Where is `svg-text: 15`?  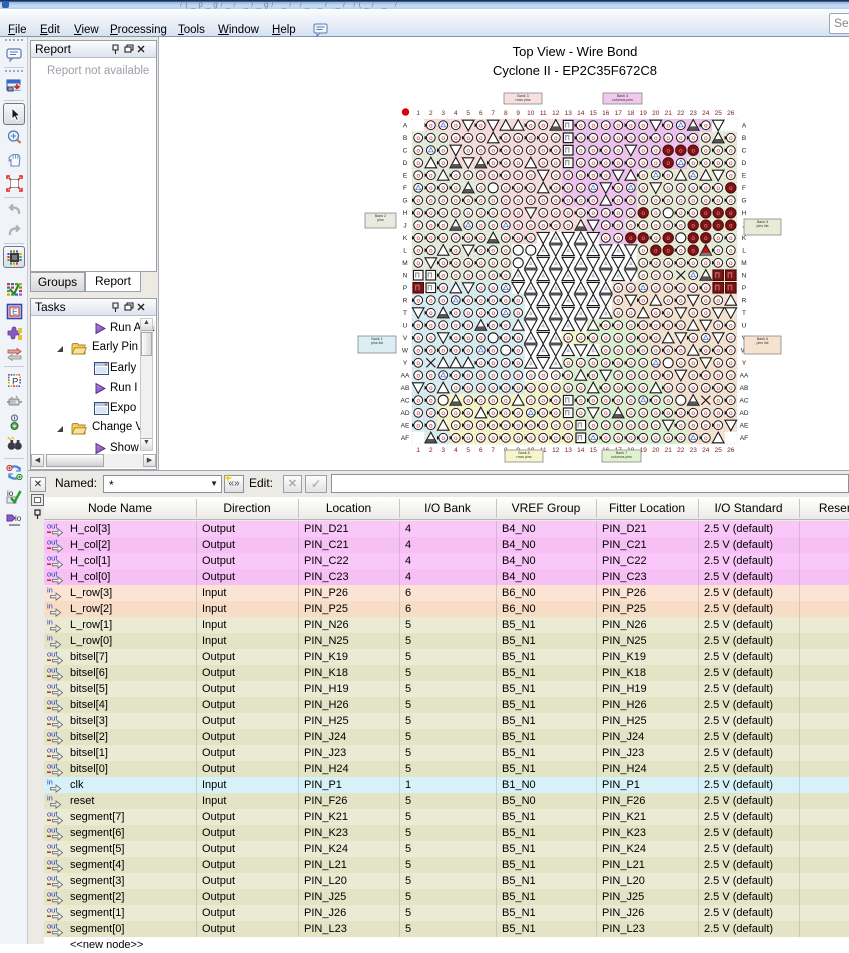
svg-text: 15 is located at coordinates (594, 450).